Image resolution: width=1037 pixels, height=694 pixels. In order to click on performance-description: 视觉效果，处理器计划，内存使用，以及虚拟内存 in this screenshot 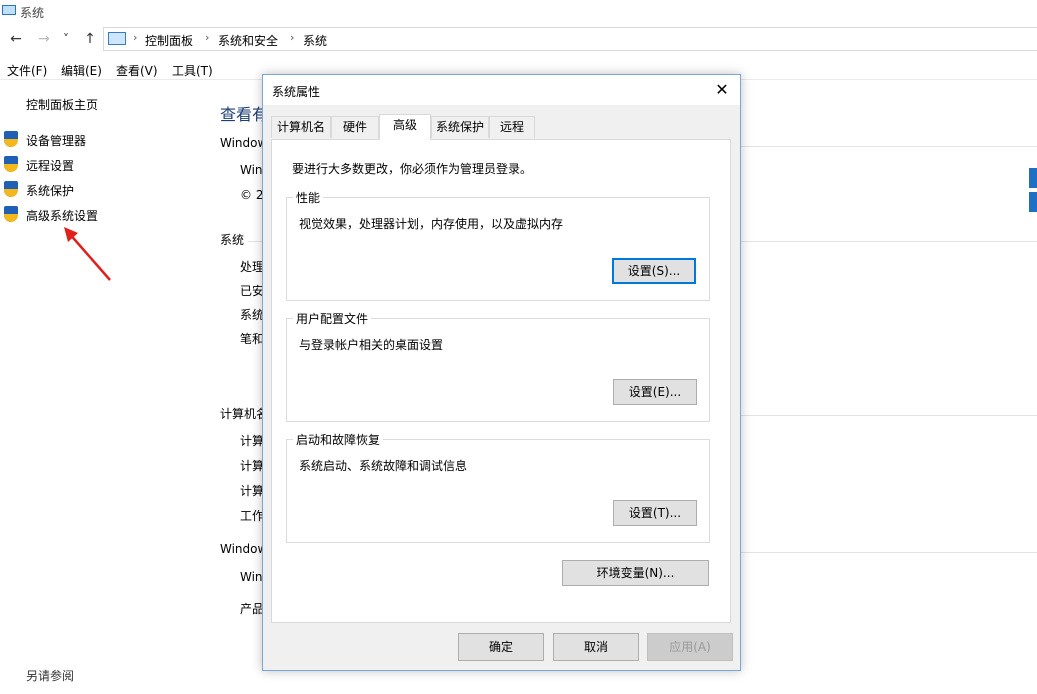, I will do `click(431, 224)`.